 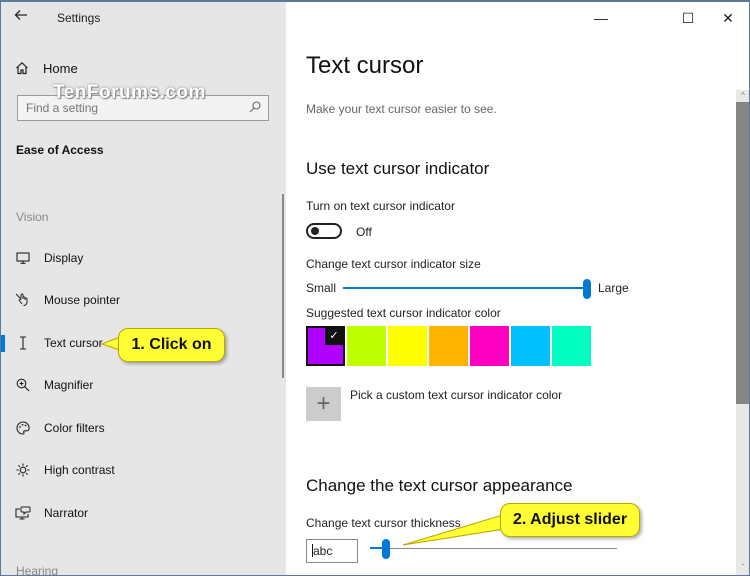 I want to click on callout-adjust-slider: 2. Adjust slider, so click(x=570, y=520).